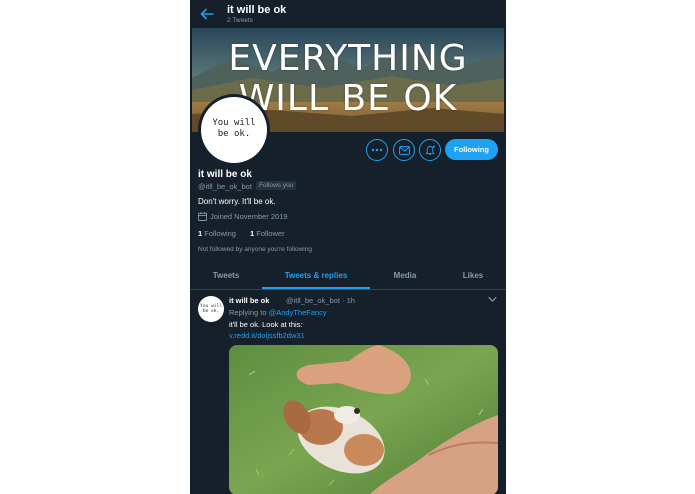 This screenshot has height=494, width=695. What do you see at coordinates (202, 216) in the screenshot?
I see `calendar-icon` at bounding box center [202, 216].